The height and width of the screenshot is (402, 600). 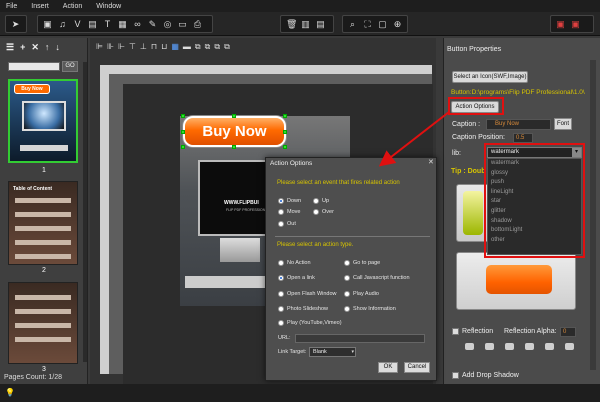 I want to click on lightbulb-icon: 💡, so click(x=10, y=392).